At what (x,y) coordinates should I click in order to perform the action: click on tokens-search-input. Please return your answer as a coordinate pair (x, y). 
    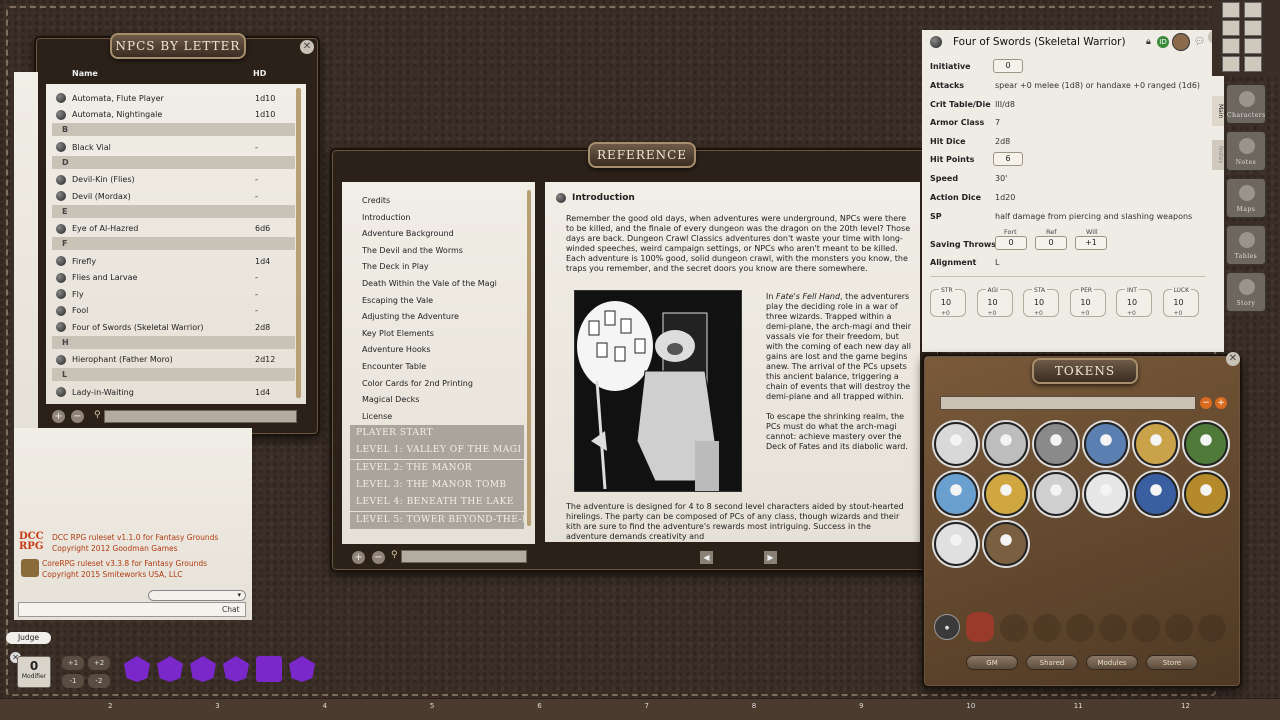
    Looking at the image, I should click on (1068, 403).